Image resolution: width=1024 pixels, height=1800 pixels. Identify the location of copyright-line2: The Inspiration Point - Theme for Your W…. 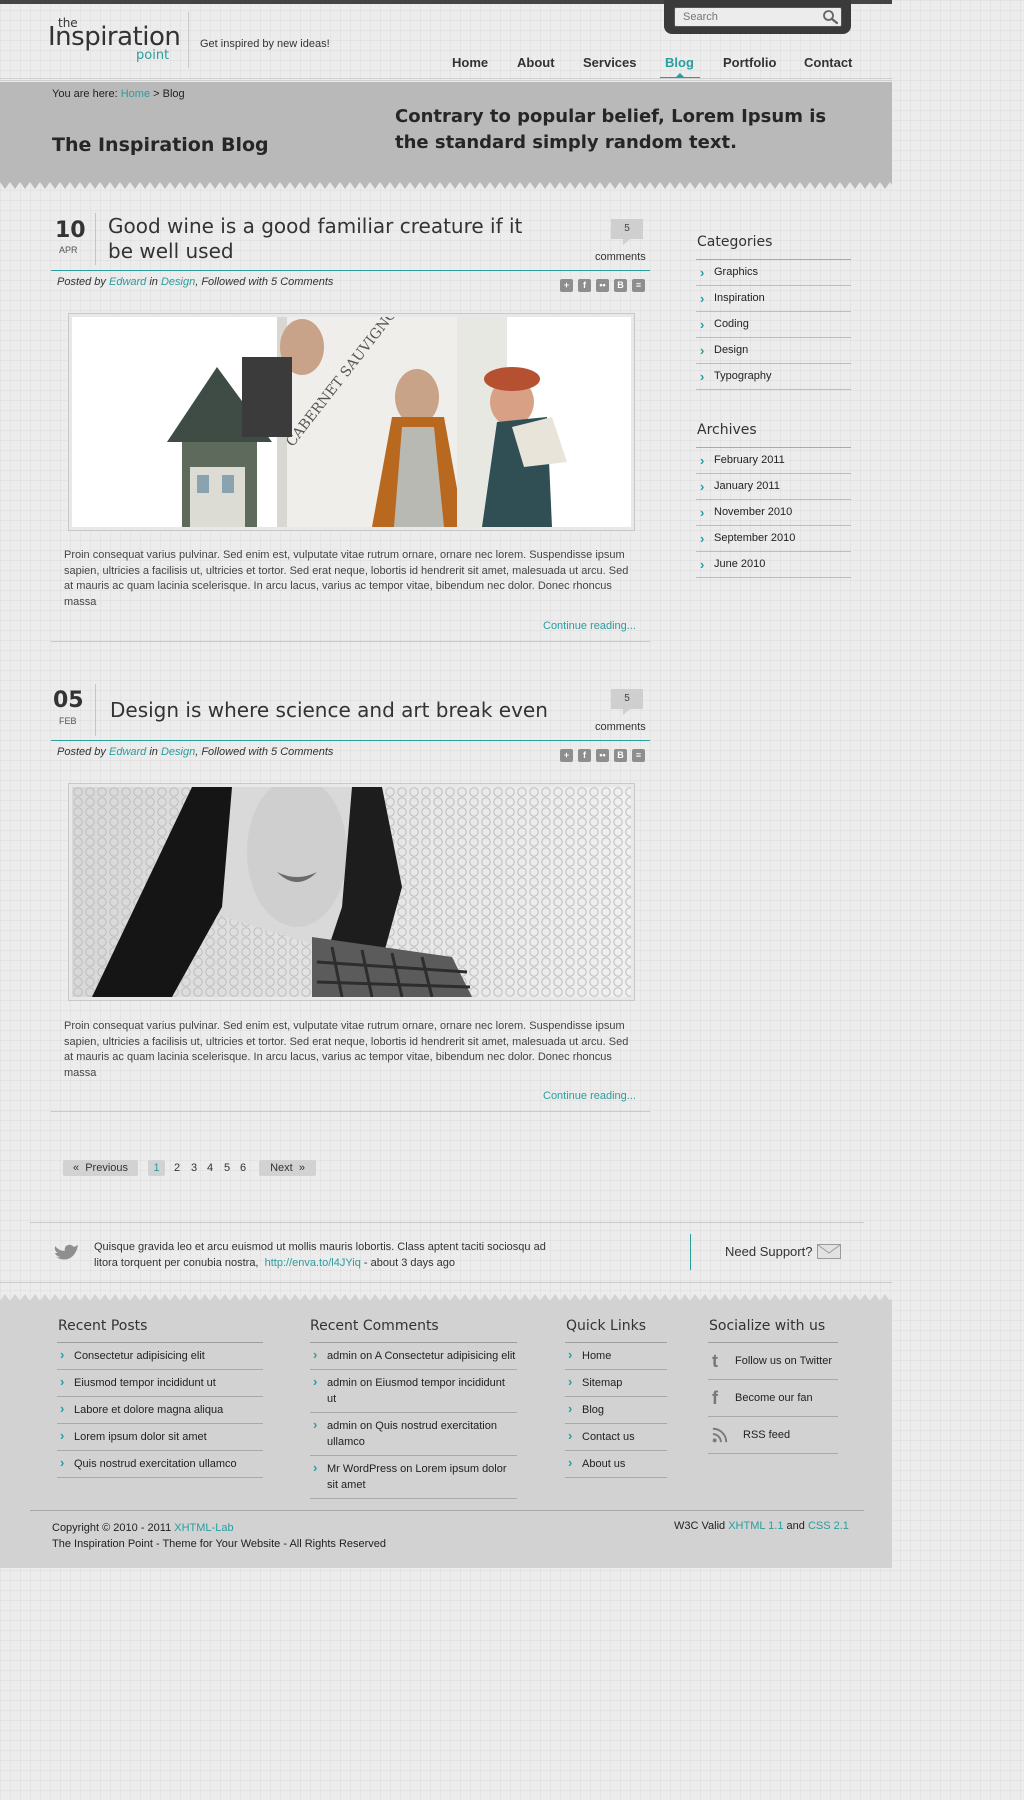
(219, 1544).